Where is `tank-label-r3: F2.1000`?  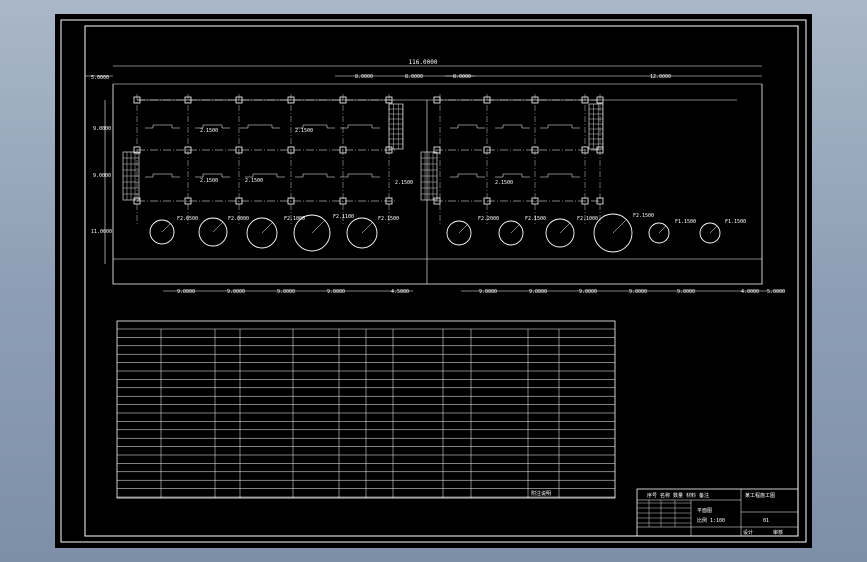
tank-label-r3: F2.1000 is located at coordinates (587, 219).